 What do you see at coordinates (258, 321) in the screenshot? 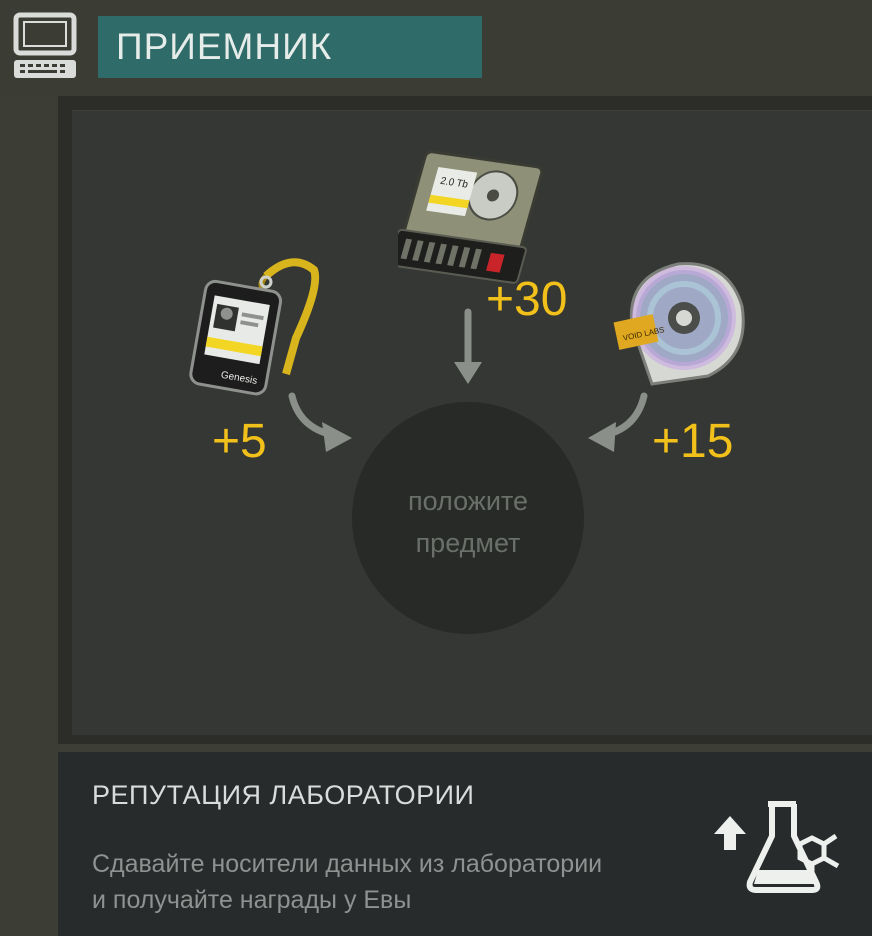
I see `id-badge-icon: Genesis` at bounding box center [258, 321].